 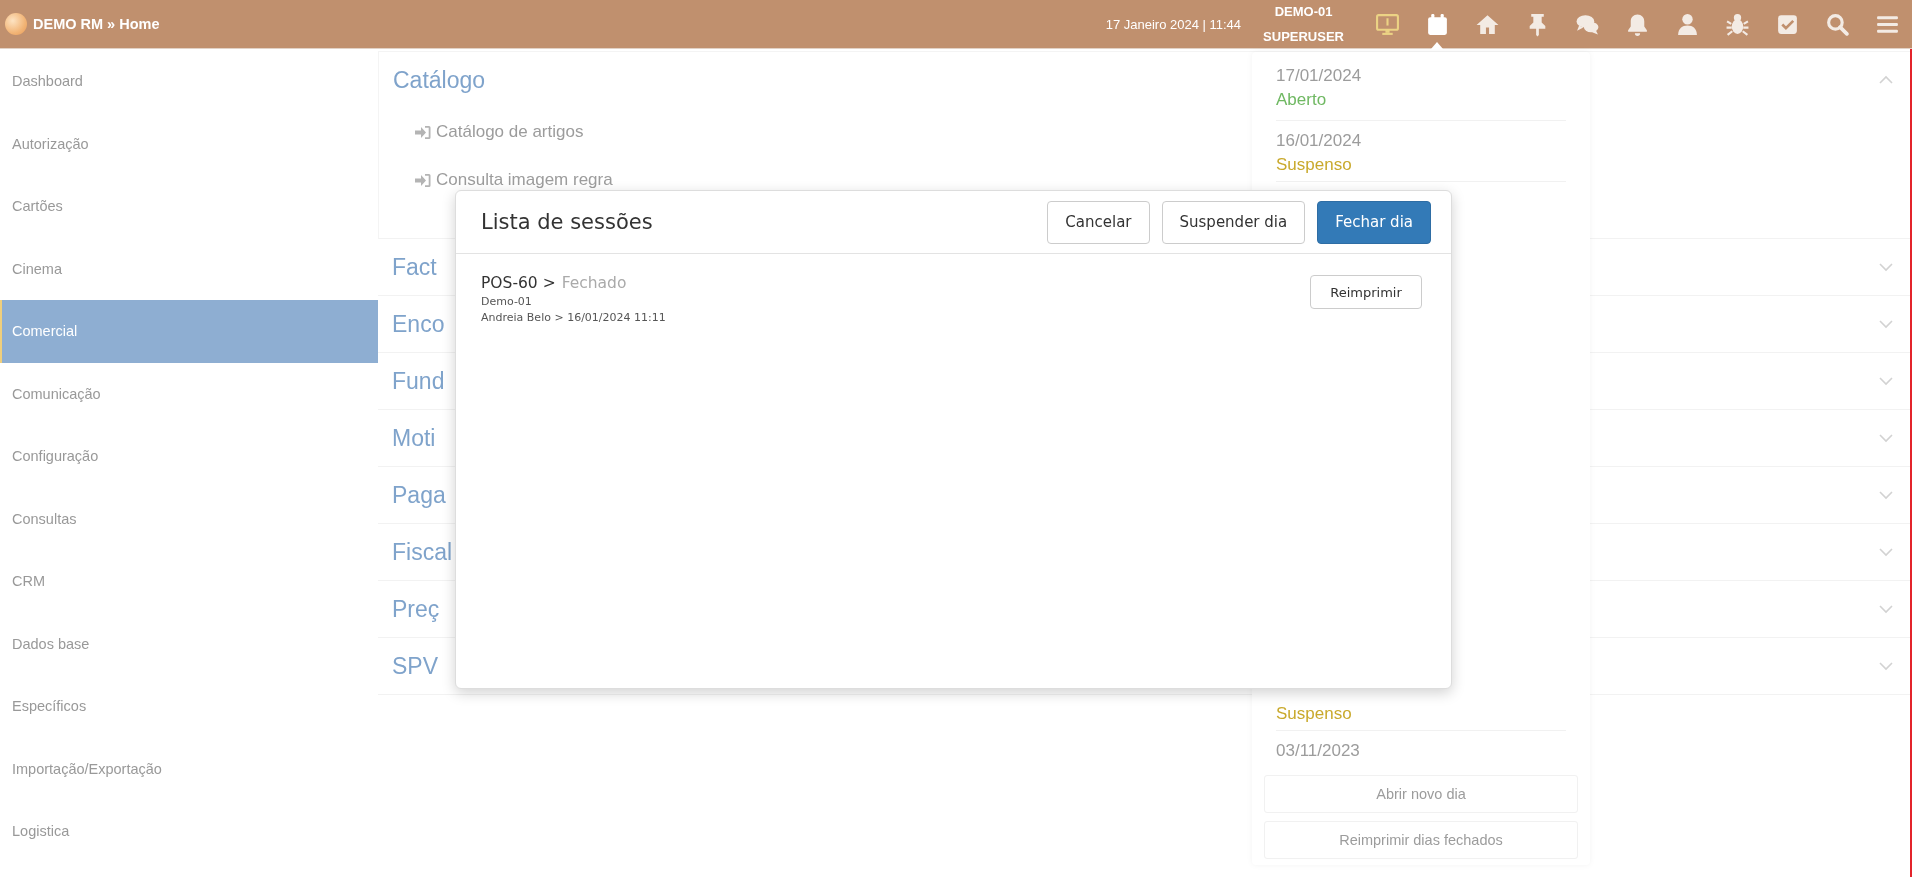 I want to click on sidebar-item: CRM, so click(x=189, y=581).